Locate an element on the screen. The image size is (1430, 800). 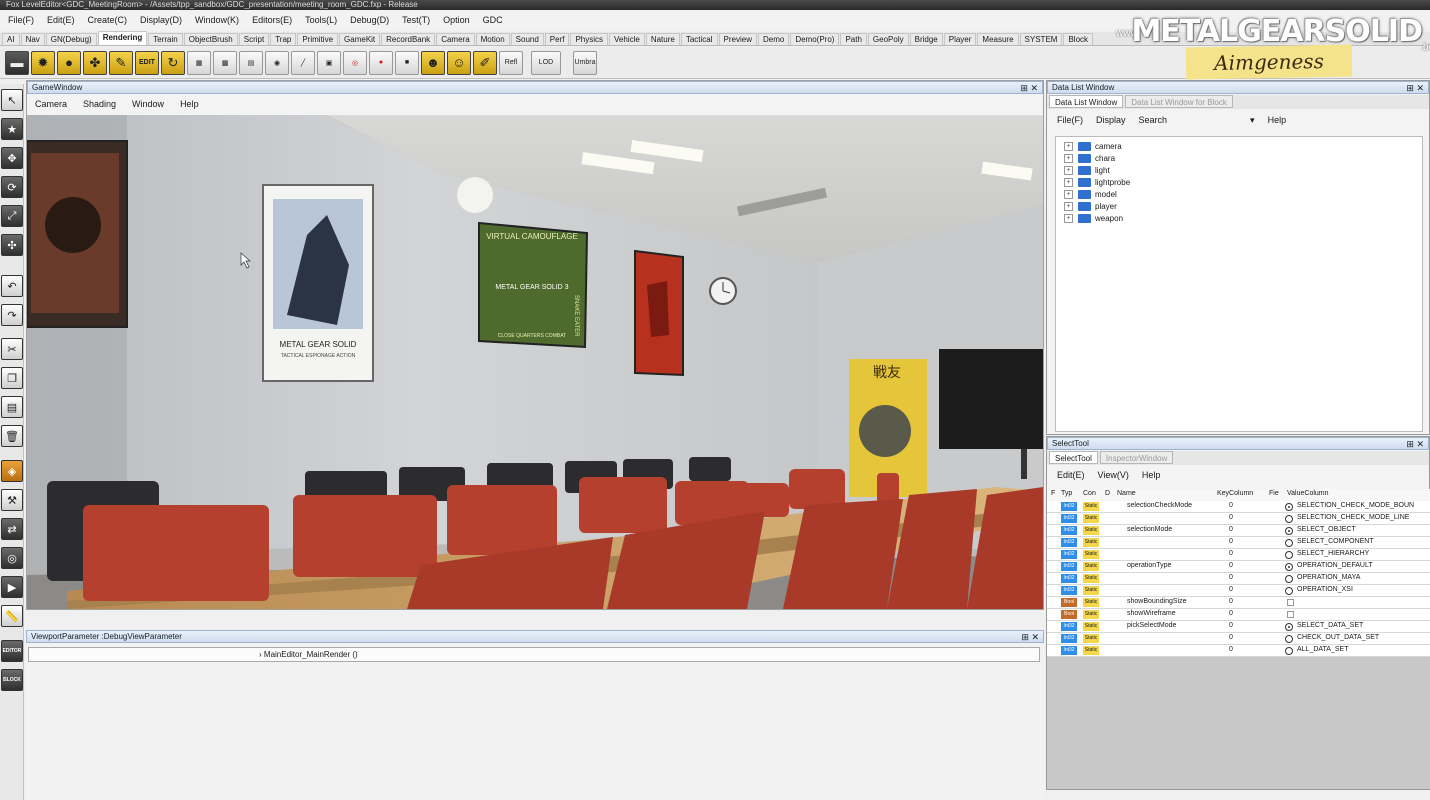
table-row: Bool Static showWireframe 0 is located at coordinates (1238, 615).